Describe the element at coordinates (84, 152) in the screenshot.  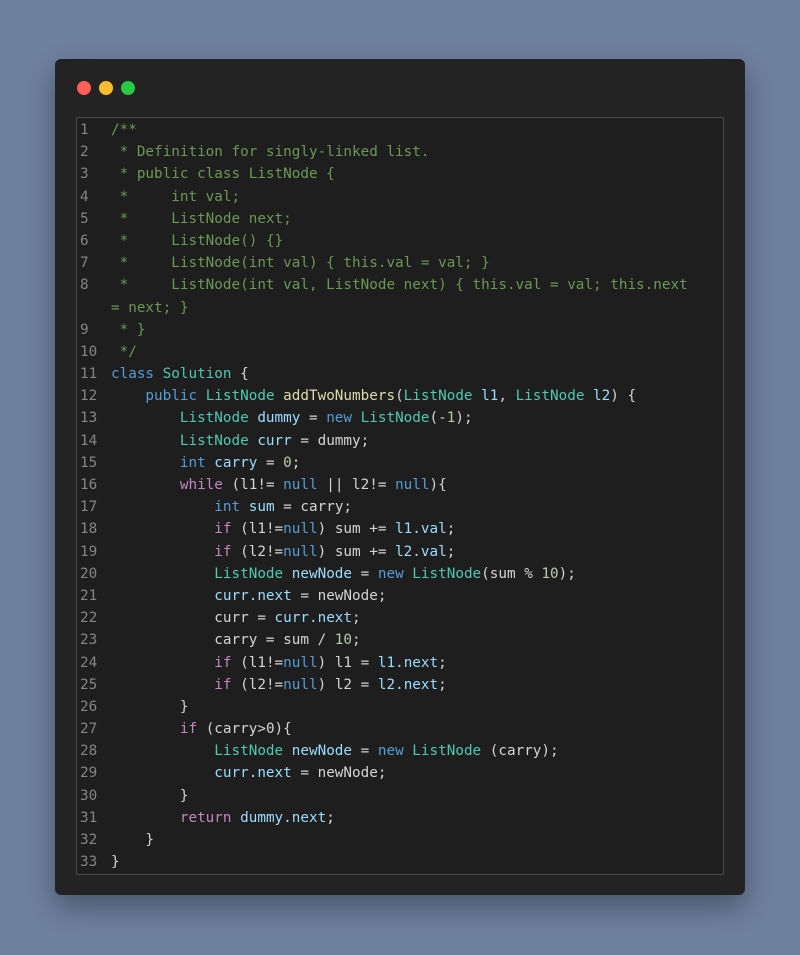
I see `line-number: 2` at that location.